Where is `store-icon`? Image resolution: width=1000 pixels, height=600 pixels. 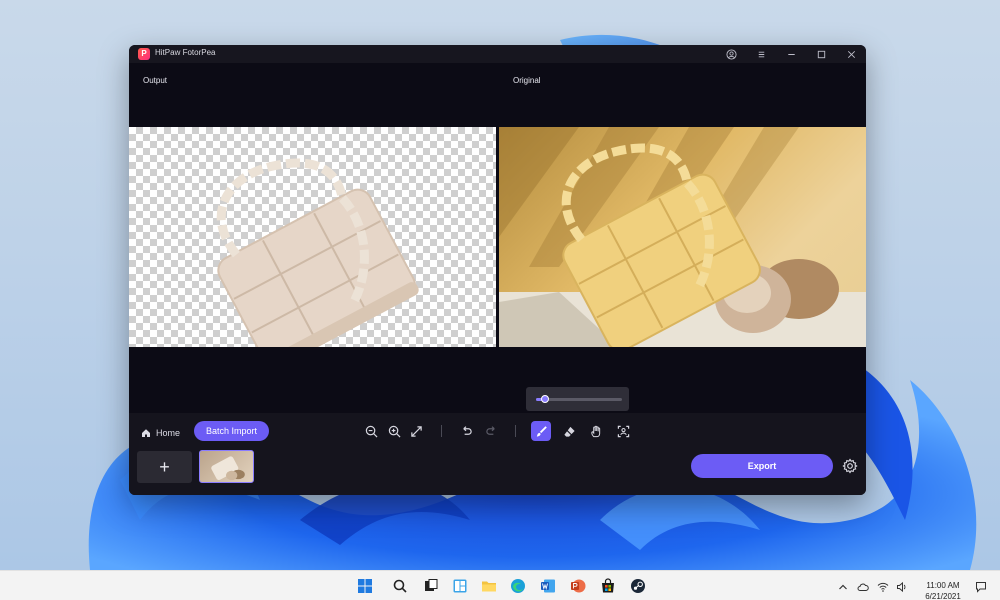
store-icon is located at coordinates (608, 585).